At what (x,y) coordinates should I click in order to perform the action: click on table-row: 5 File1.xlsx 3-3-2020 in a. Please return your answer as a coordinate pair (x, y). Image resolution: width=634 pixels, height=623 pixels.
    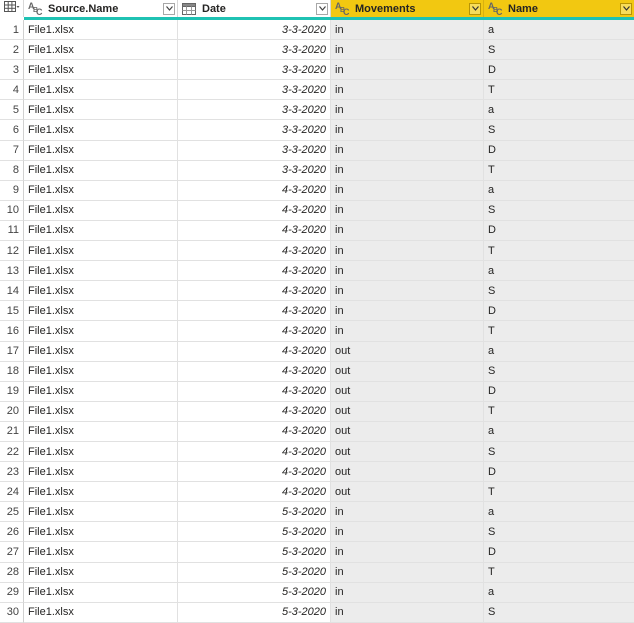
    Looking at the image, I should click on (317, 110).